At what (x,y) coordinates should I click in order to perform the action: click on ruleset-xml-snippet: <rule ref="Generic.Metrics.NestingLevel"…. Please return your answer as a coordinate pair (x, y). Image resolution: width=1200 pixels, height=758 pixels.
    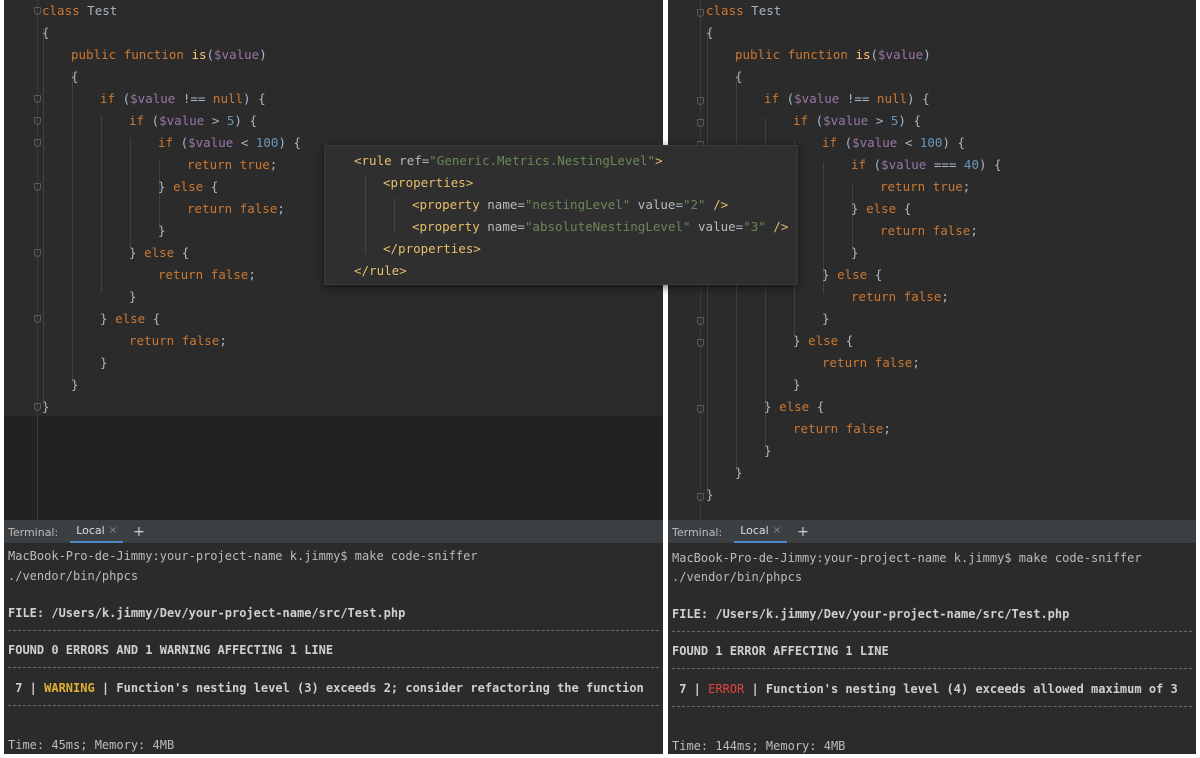
    Looking at the image, I should click on (561, 215).